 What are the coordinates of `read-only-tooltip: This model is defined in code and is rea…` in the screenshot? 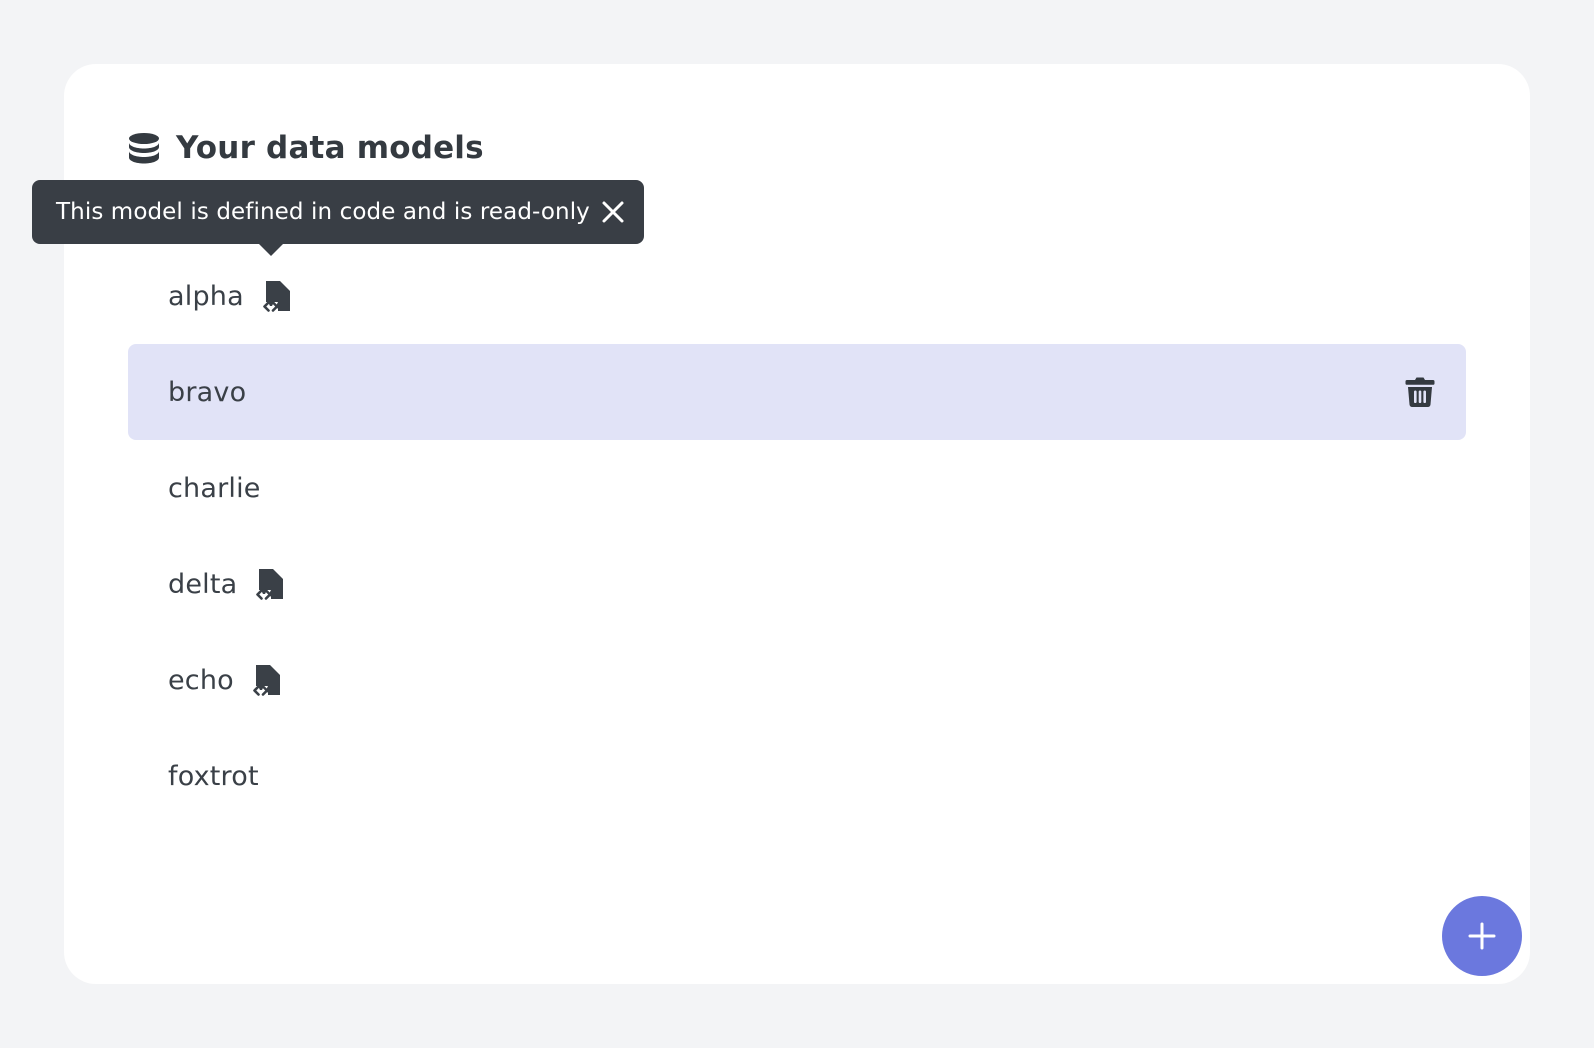 It's located at (338, 218).